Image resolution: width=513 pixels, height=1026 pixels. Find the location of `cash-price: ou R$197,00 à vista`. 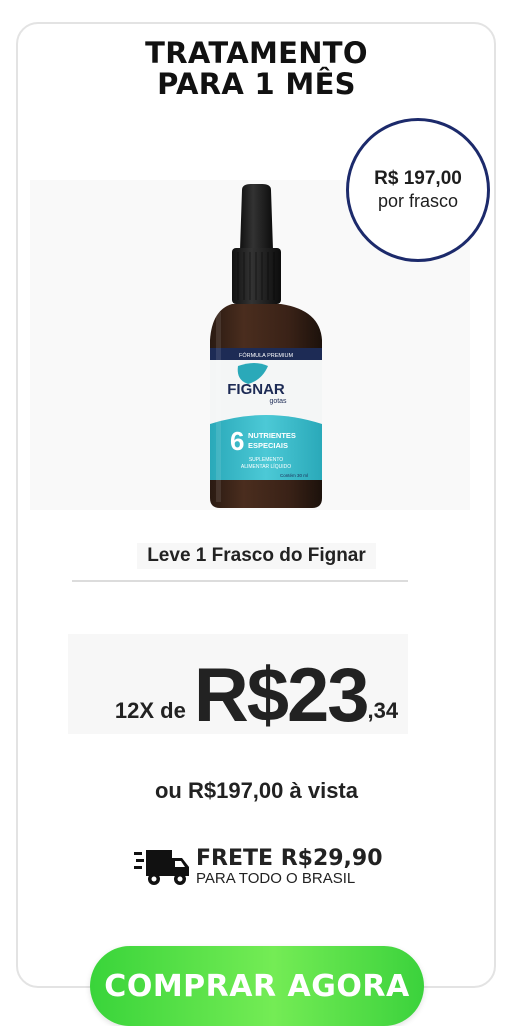

cash-price: ou R$197,00 à vista is located at coordinates (256, 790).